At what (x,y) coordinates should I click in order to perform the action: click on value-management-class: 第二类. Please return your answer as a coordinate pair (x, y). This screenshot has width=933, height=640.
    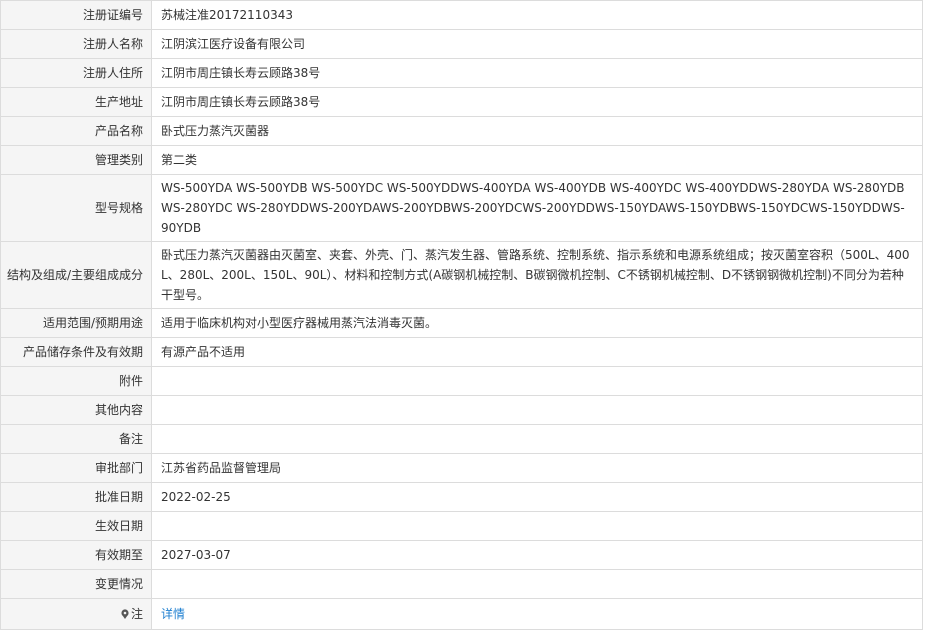
    Looking at the image, I should click on (537, 160).